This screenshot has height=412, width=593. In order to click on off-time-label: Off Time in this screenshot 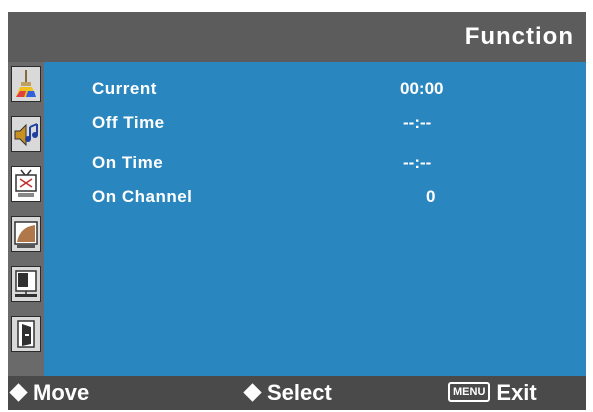, I will do `click(128, 123)`.